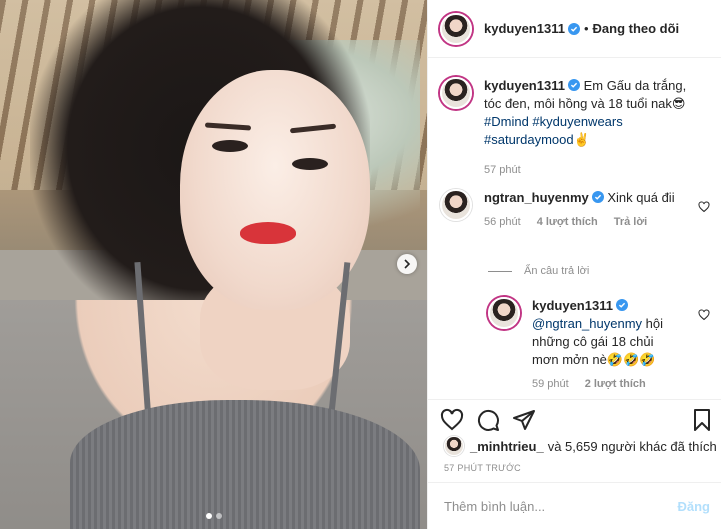  Describe the element at coordinates (631, 222) in the screenshot. I see `reply-button: Trả lời` at that location.